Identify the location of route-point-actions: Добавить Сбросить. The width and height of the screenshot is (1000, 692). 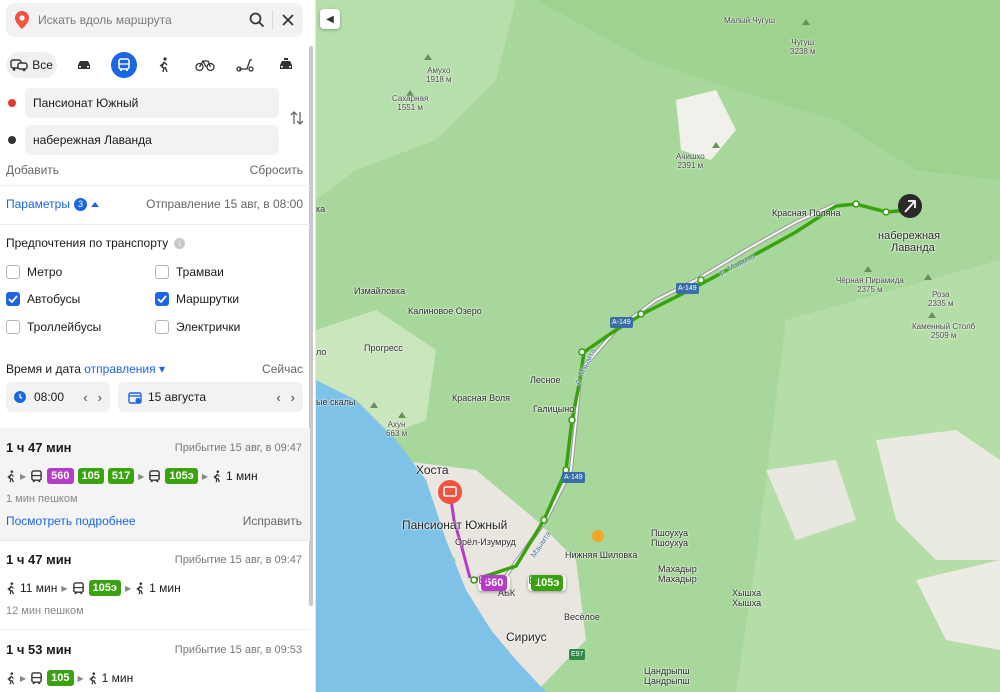
(154, 170).